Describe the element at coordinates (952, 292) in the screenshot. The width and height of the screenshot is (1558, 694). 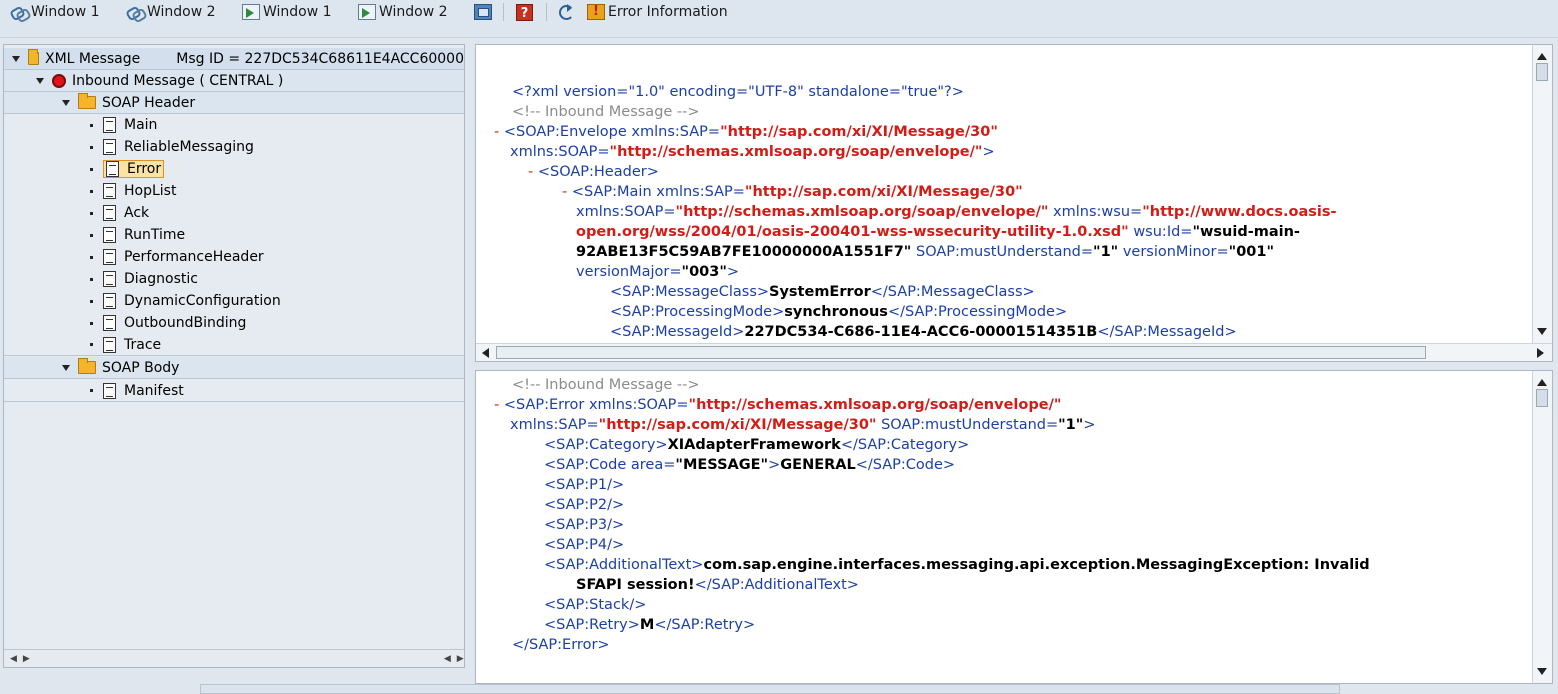
I see `xml-tag: </SAP:MessageClass>` at that location.